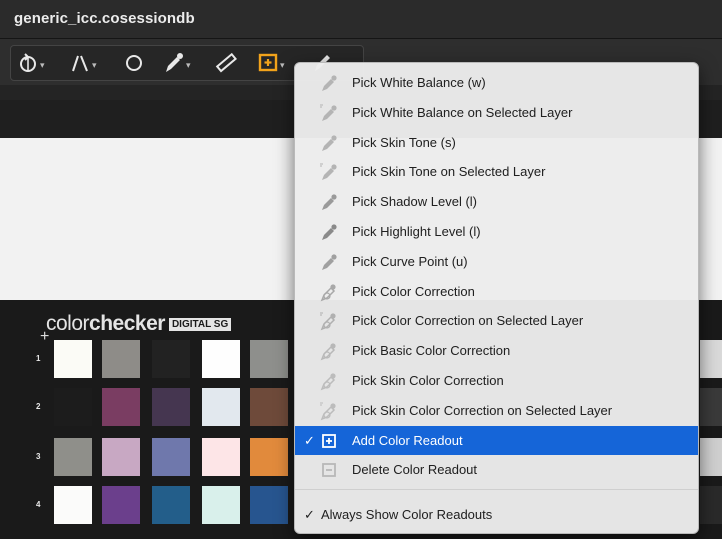 The height and width of the screenshot is (539, 722). Describe the element at coordinates (462, 112) in the screenshot. I see `menu-item-label: Pick White Balance on Selected Layer` at that location.